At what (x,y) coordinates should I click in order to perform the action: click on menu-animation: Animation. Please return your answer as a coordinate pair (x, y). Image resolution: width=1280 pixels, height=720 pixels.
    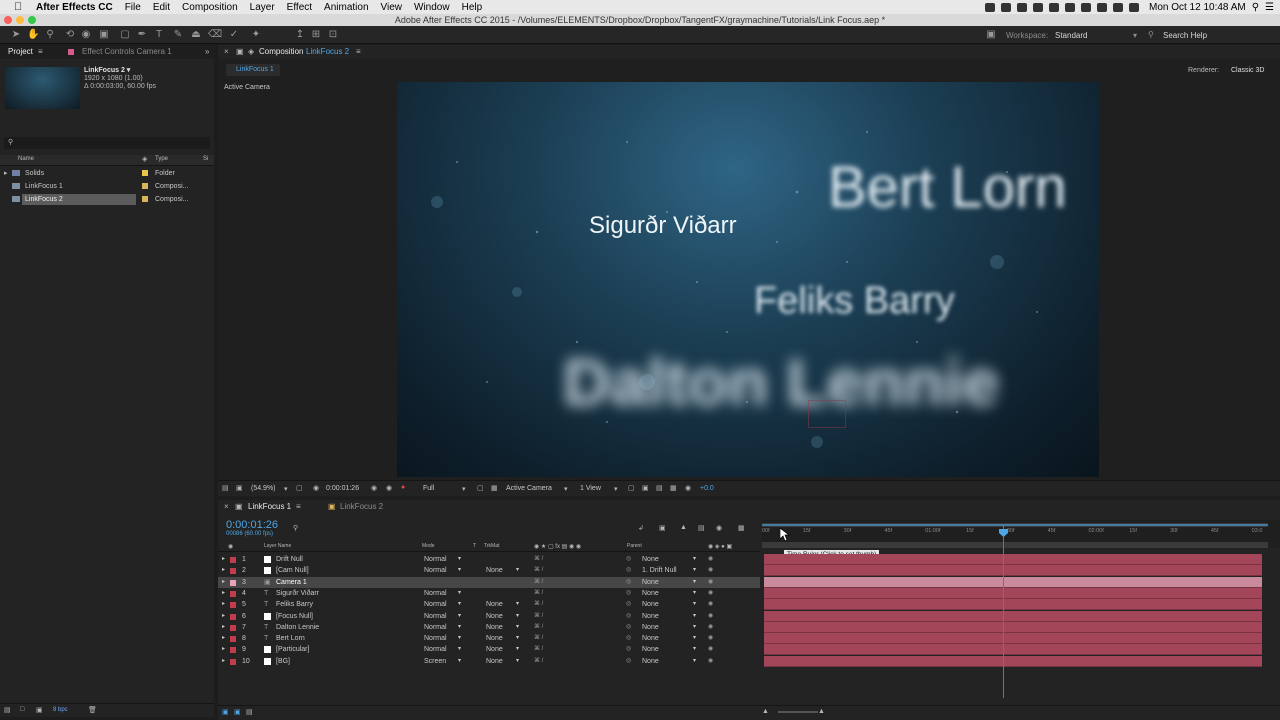
    Looking at the image, I should click on (346, 7).